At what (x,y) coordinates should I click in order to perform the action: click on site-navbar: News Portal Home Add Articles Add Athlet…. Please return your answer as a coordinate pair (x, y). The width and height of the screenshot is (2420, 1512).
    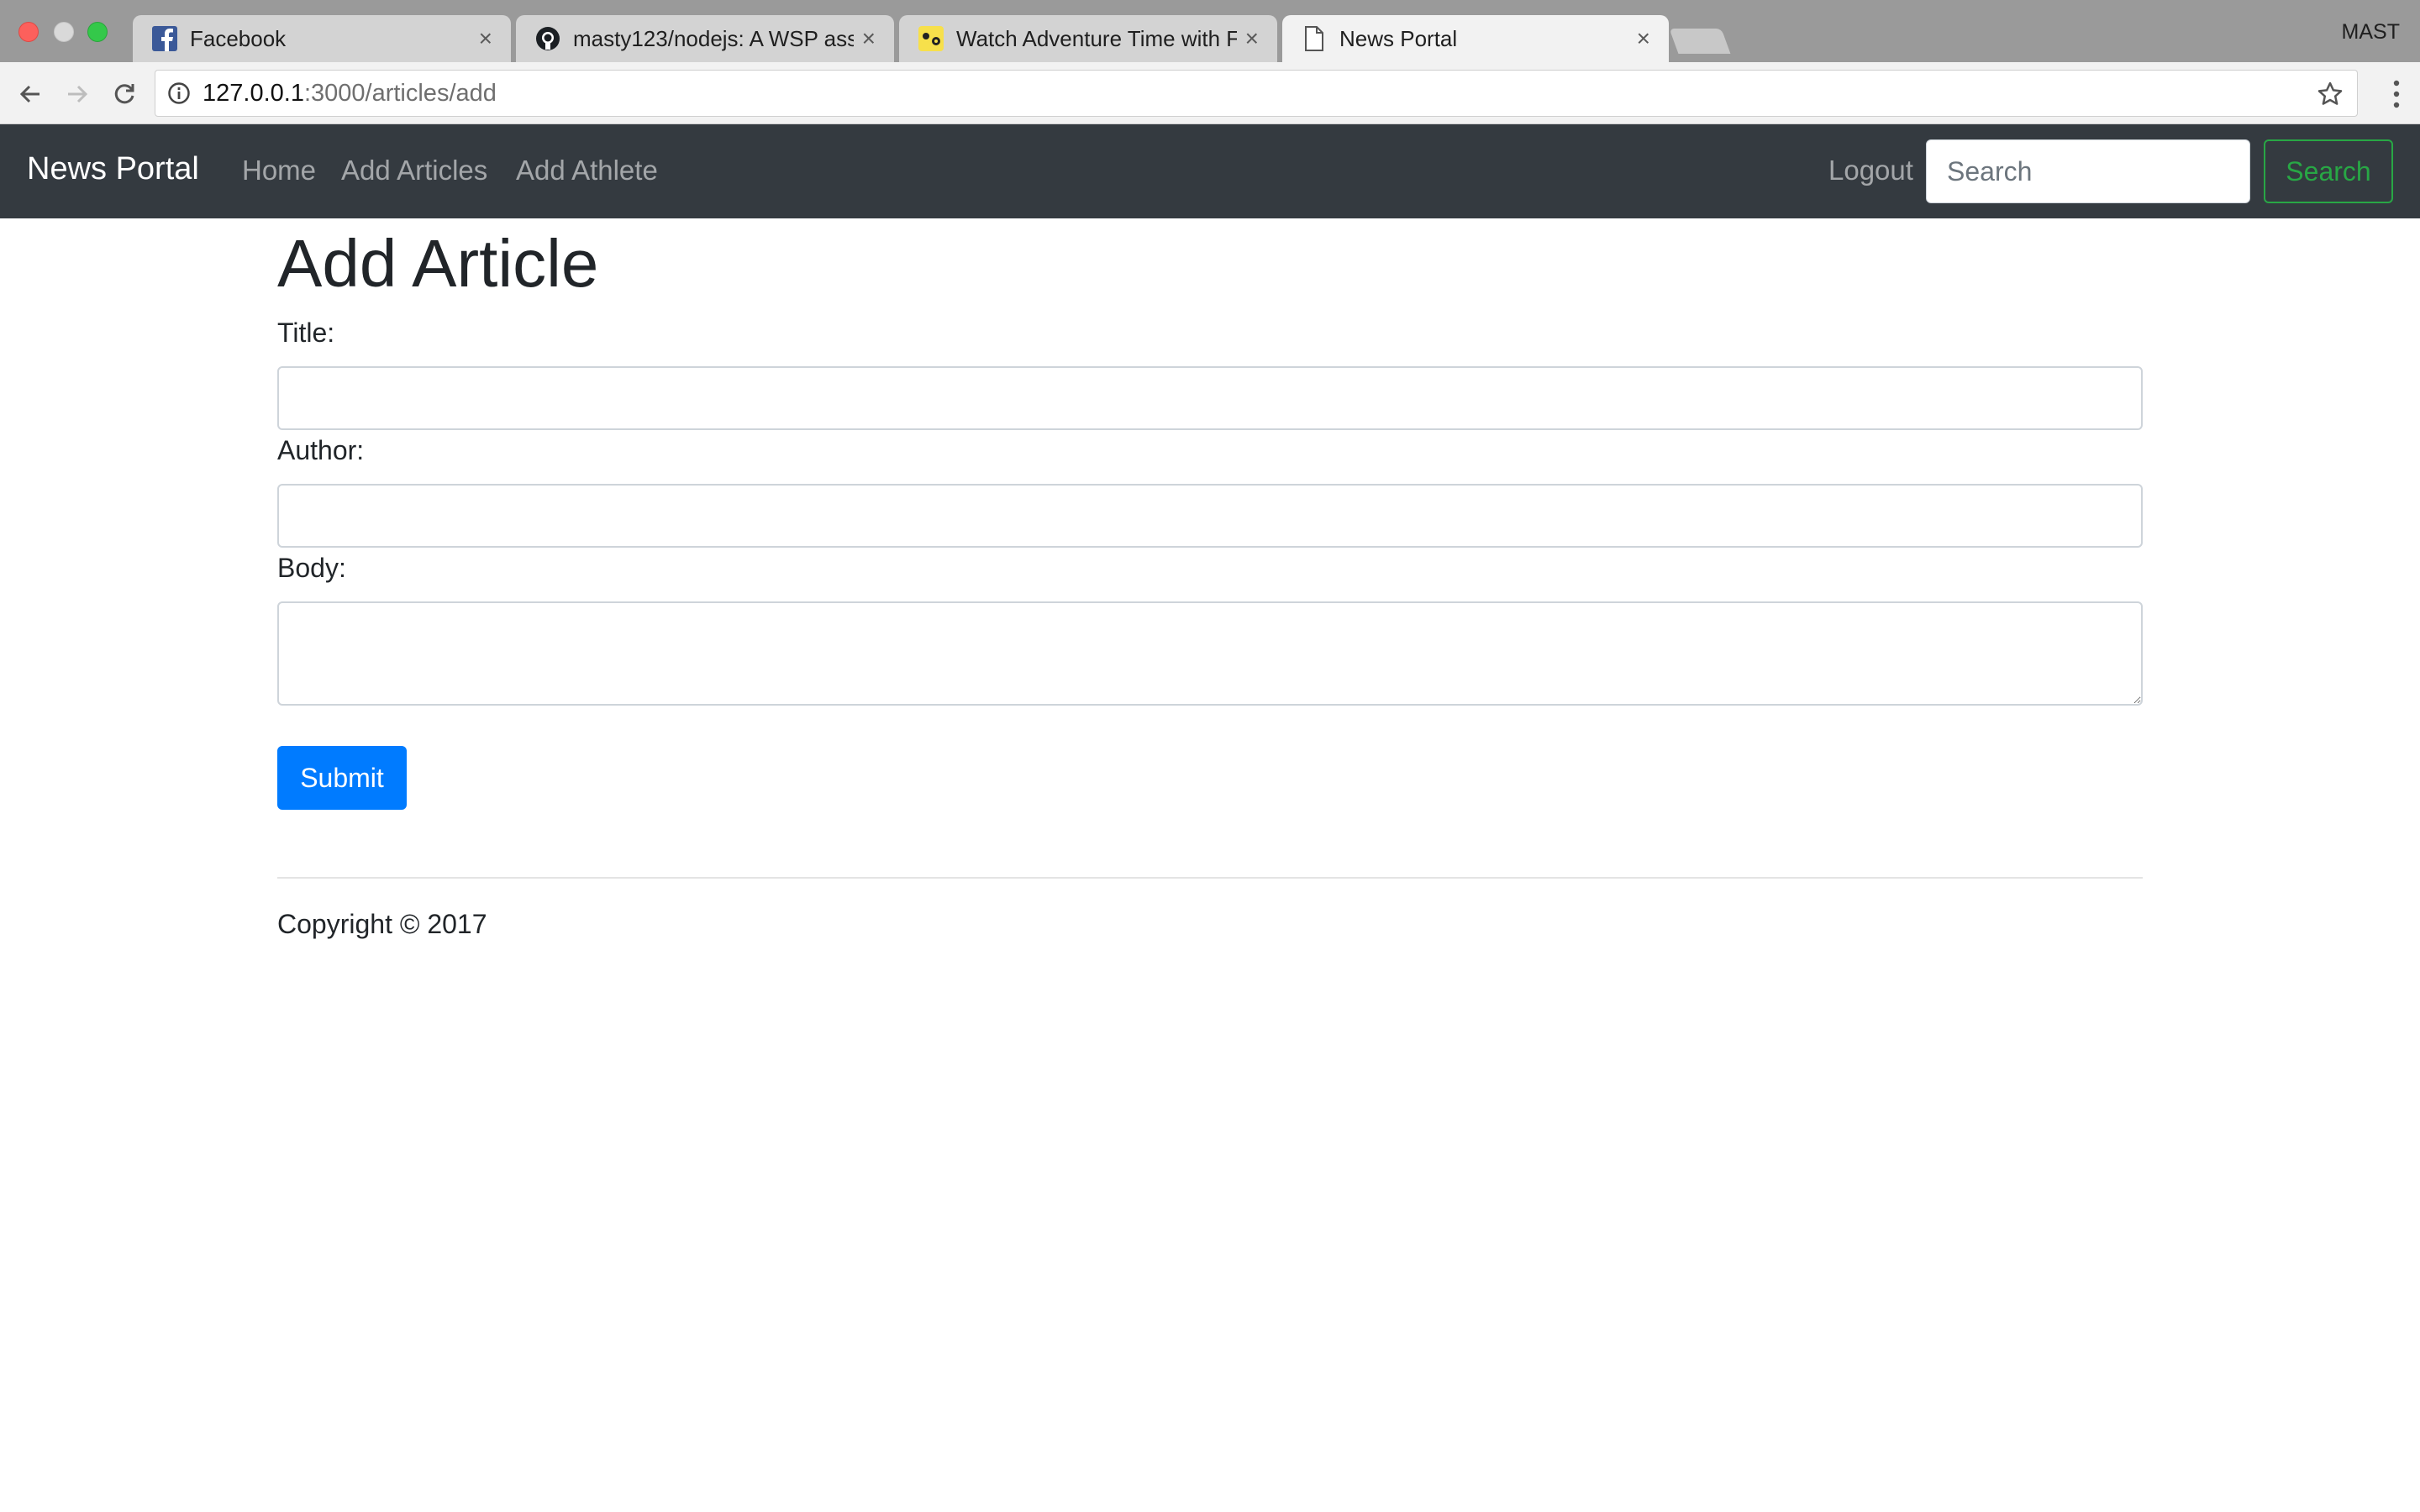
    Looking at the image, I should click on (1210, 171).